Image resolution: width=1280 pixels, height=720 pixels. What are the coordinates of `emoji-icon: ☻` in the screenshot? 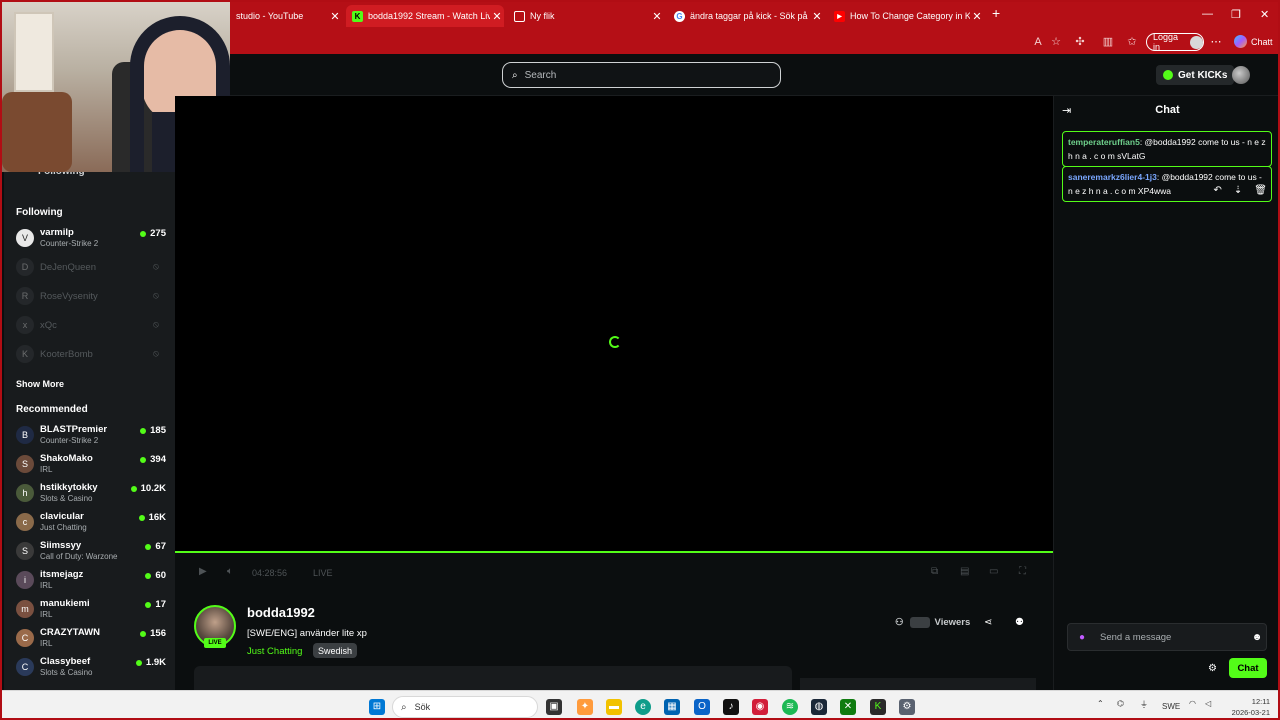 It's located at (1257, 637).